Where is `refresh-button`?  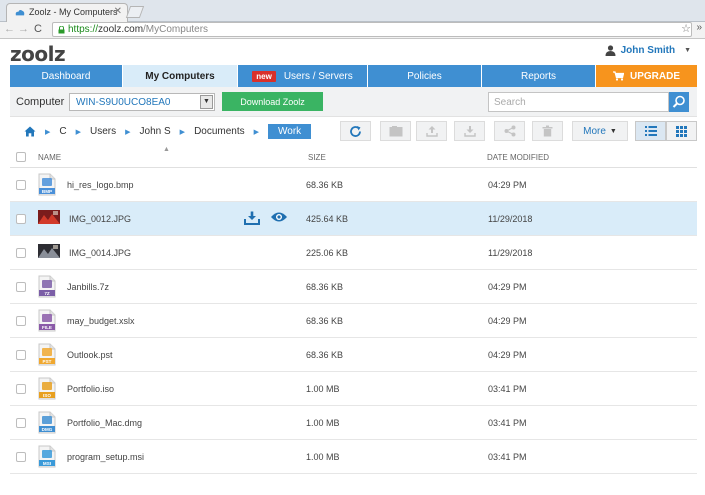
refresh-button is located at coordinates (355, 131).